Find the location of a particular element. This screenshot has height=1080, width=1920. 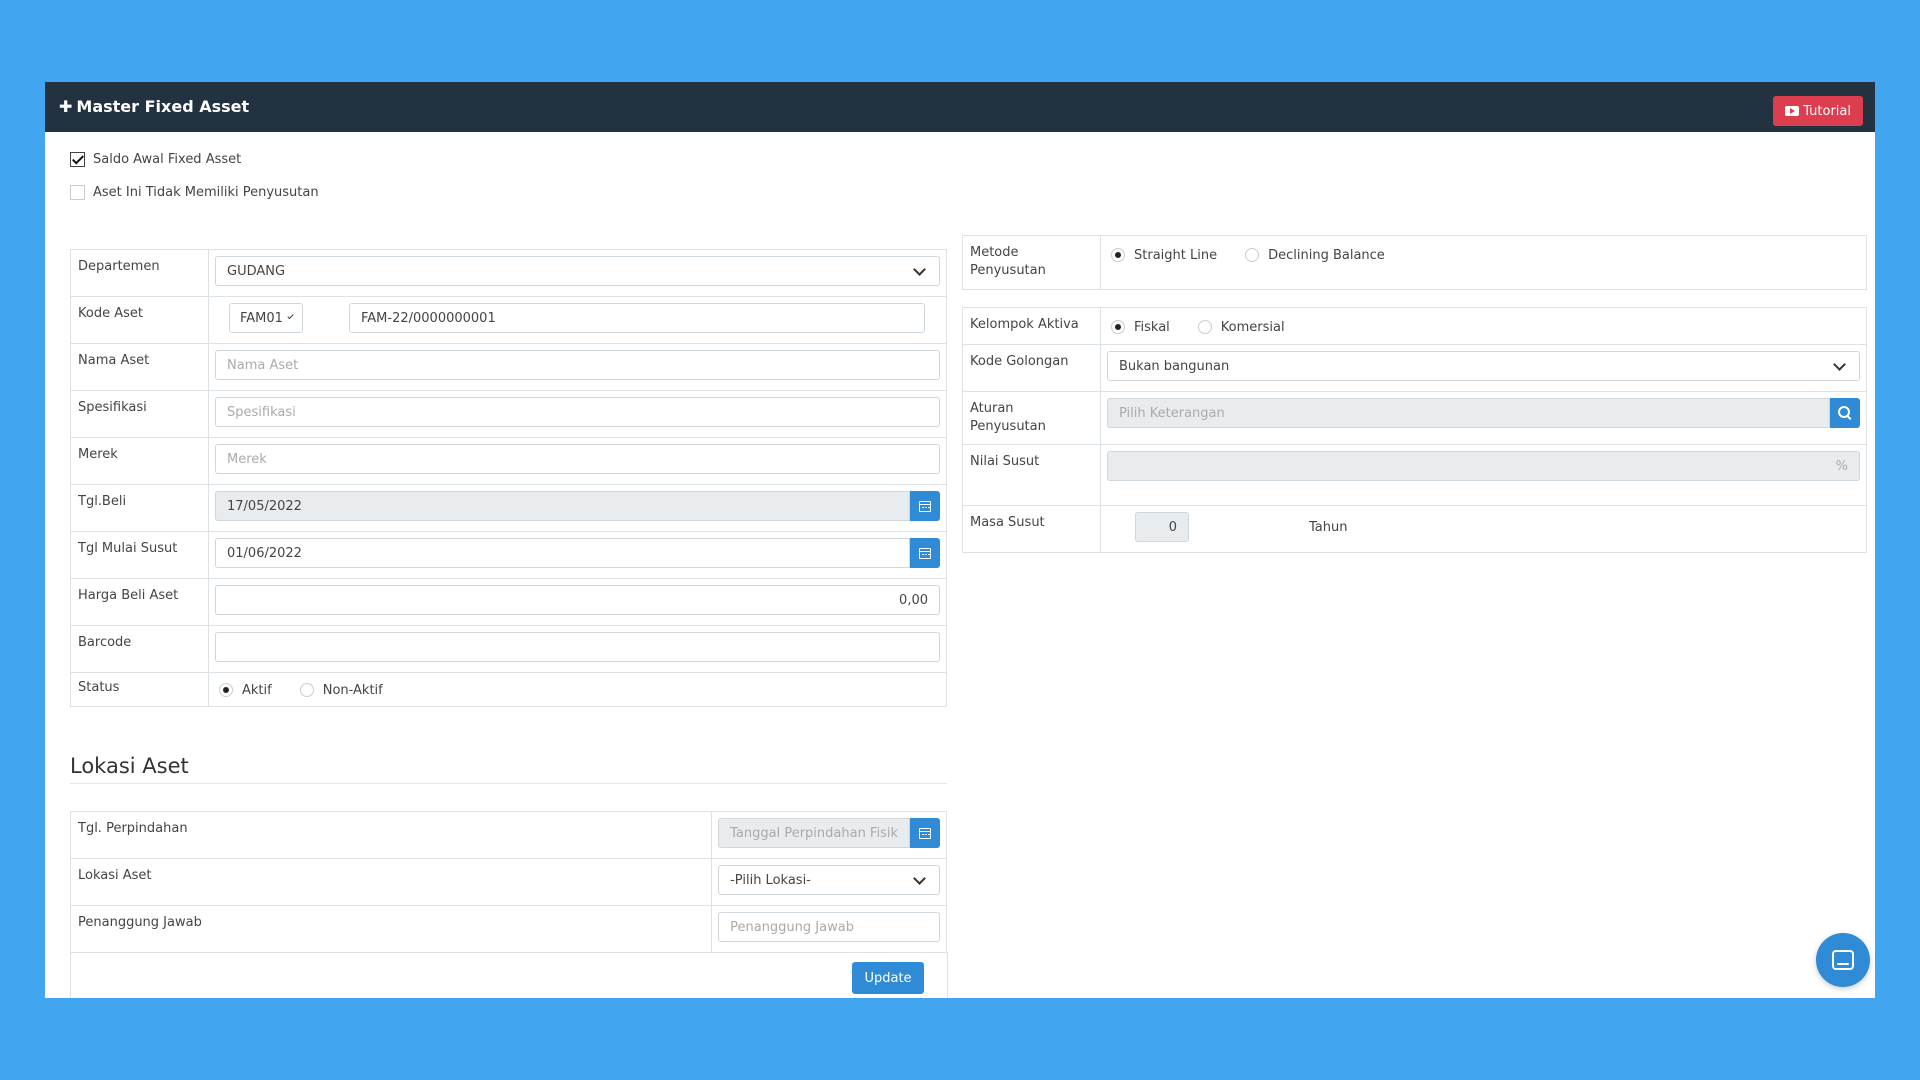

kelompok-komersial-radio is located at coordinates (1204, 327).